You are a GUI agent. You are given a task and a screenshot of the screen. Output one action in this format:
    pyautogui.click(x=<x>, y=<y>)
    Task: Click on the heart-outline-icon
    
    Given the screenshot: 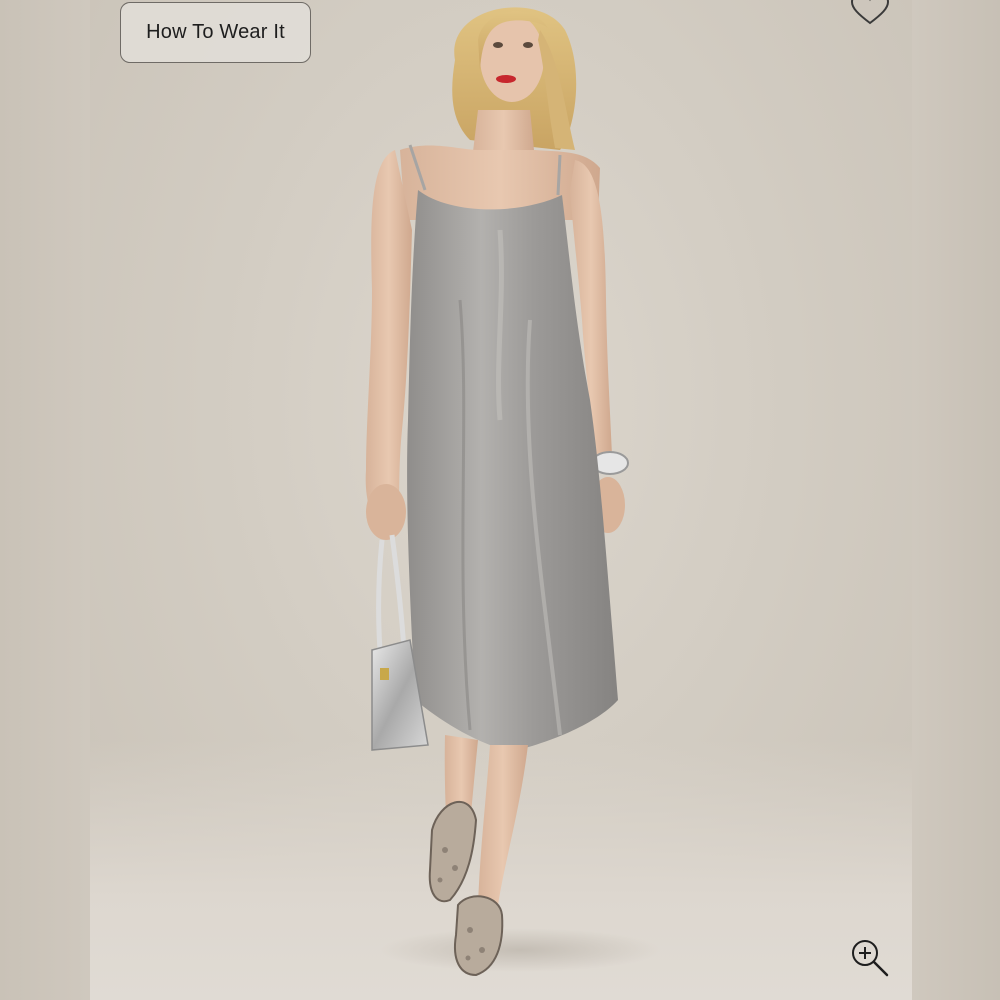 What is the action you would take?
    pyautogui.click(x=870, y=12)
    